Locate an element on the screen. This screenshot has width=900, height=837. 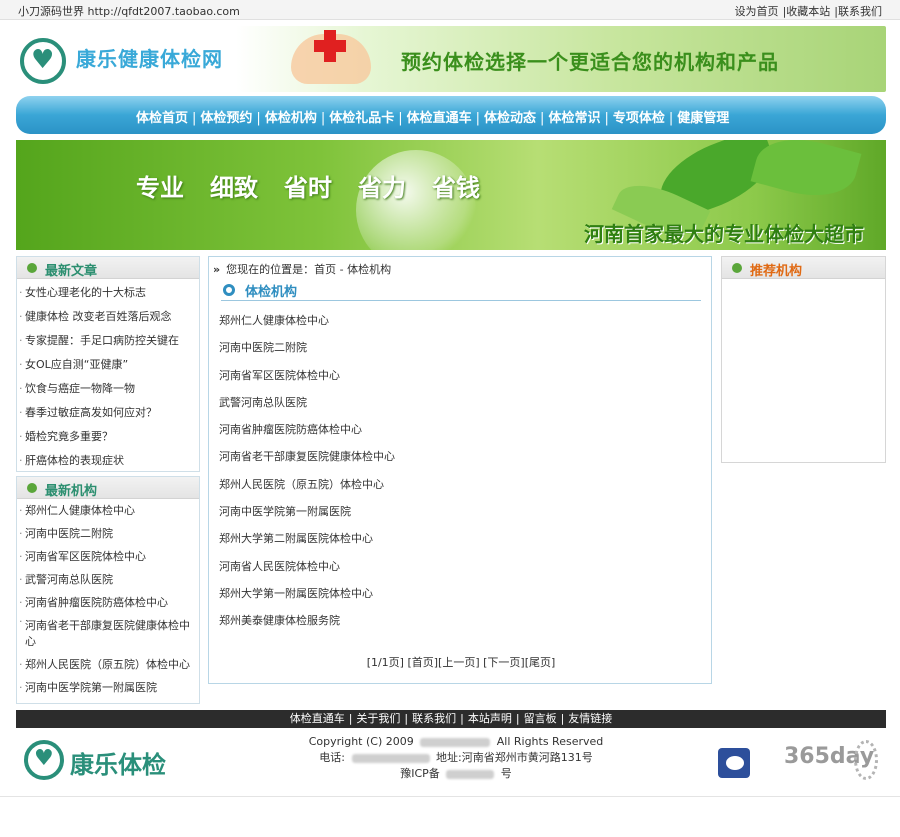
institution-link: 河南省老干部康复医院健康体检中心 is located at coordinates (108, 633).